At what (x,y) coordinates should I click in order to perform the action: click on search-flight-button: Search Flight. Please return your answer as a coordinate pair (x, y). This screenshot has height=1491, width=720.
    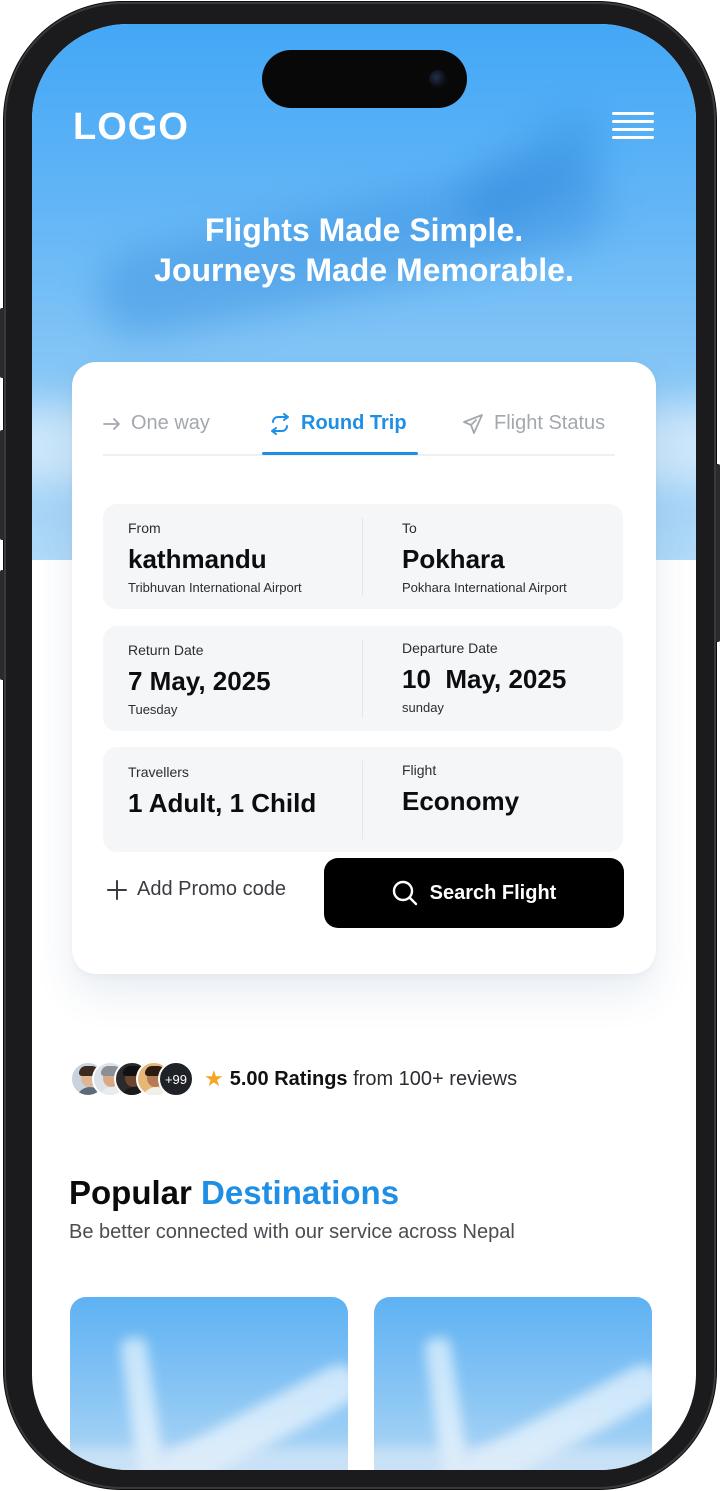
    Looking at the image, I should click on (474, 893).